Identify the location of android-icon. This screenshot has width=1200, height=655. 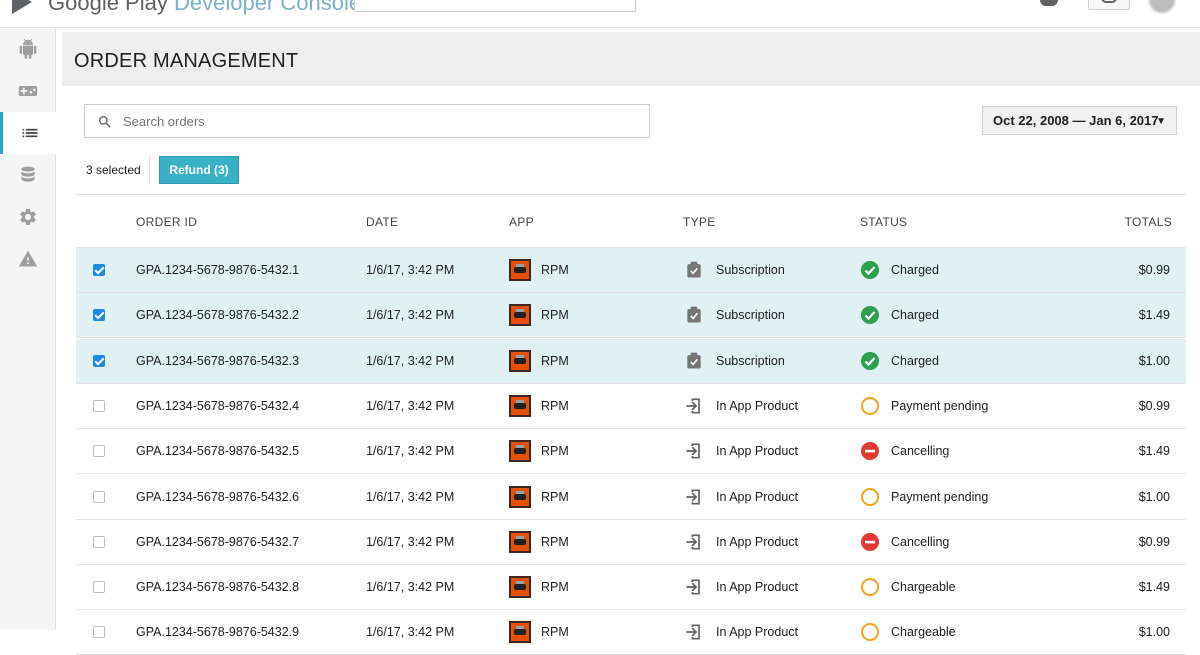
(28, 49).